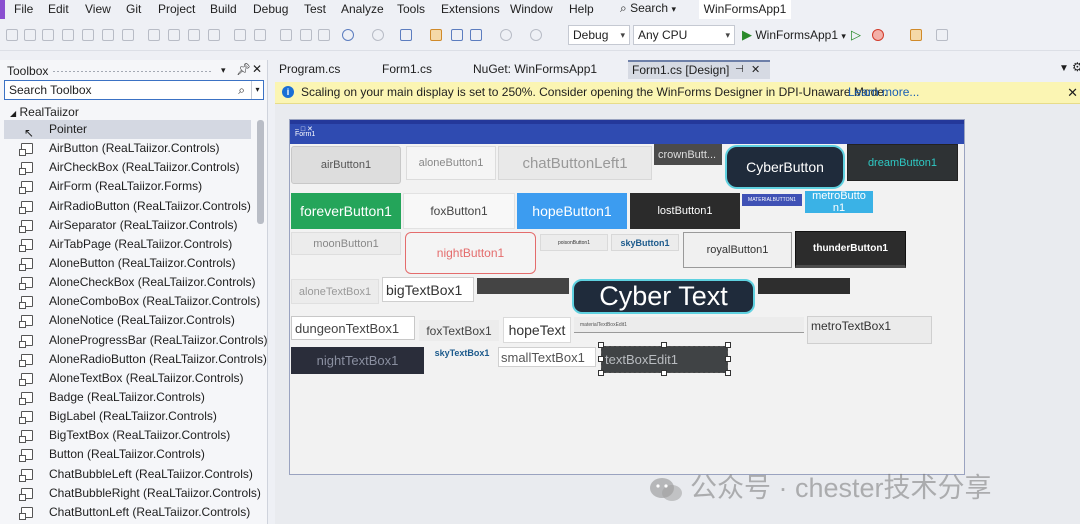  Describe the element at coordinates (214, 35) in the screenshot. I see `zoom-icon` at that location.